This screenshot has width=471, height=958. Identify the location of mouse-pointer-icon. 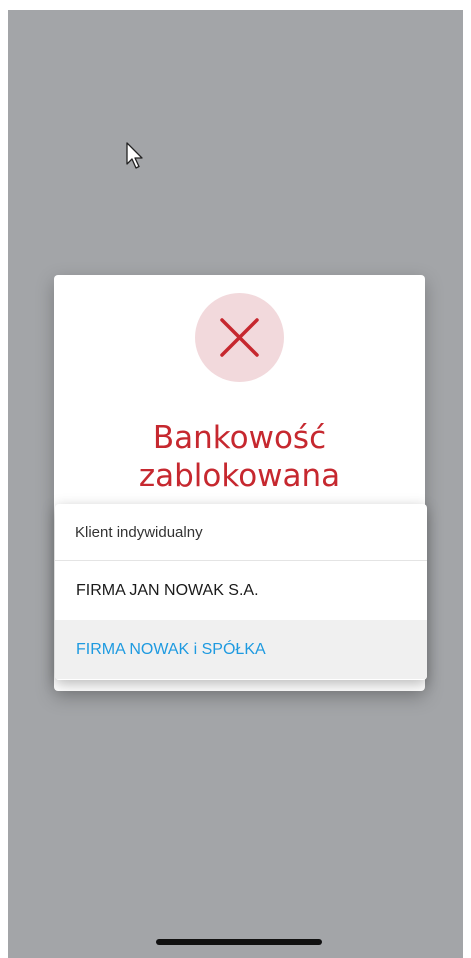
(136, 156).